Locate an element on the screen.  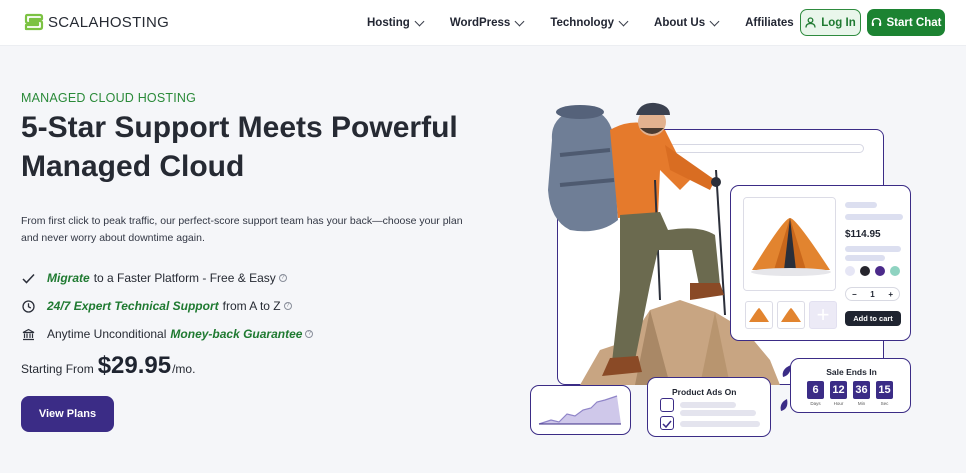
add-image-button: + is located at coordinates (823, 315).